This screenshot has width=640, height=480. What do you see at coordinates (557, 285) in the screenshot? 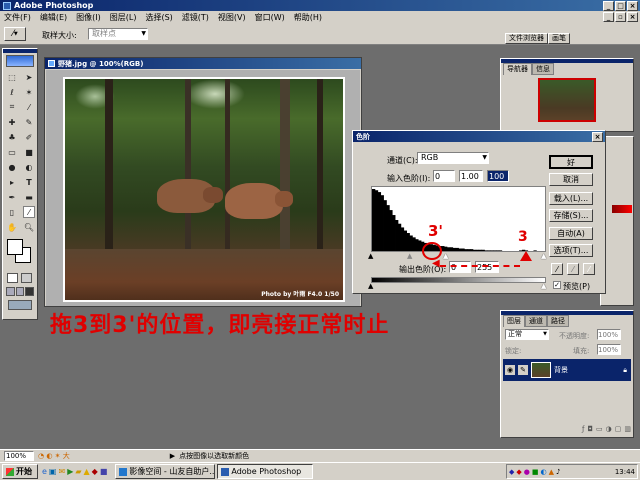
I see `preview-checkbox: ✓` at bounding box center [557, 285].